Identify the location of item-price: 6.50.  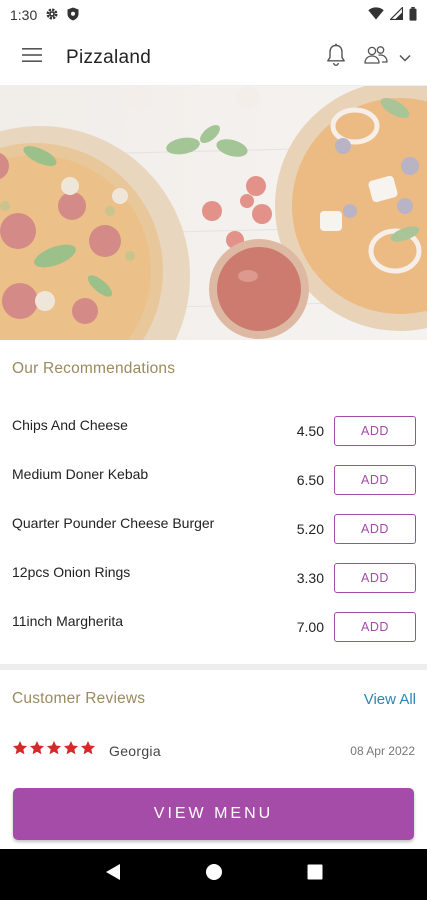
(310, 479).